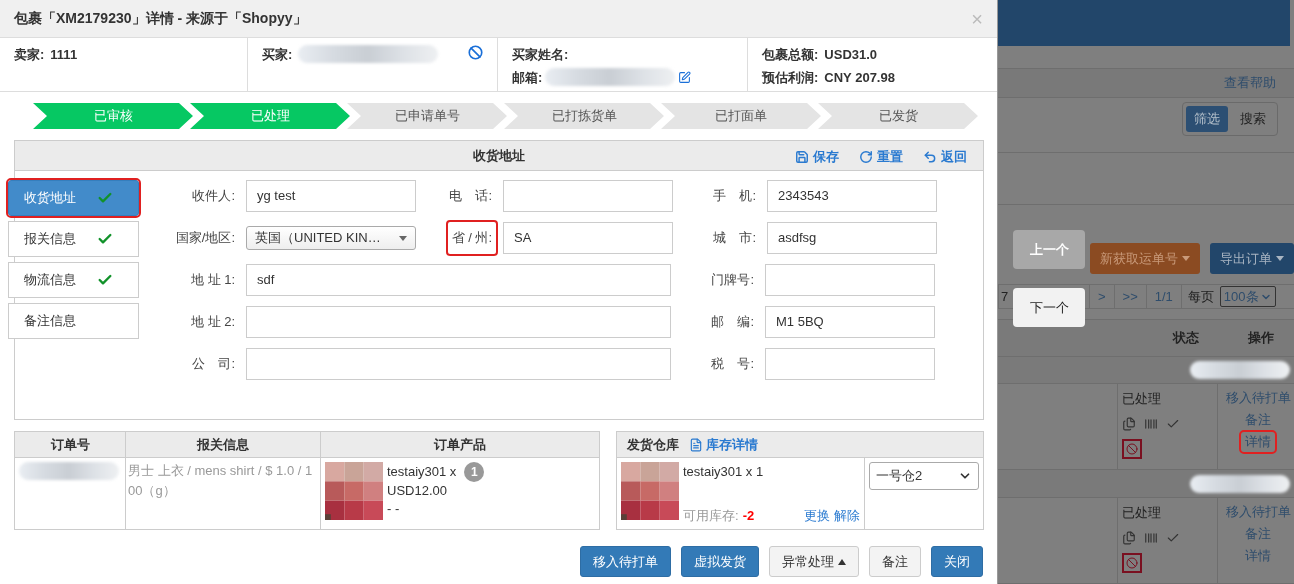 The image size is (1294, 584). Describe the element at coordinates (73, 280) in the screenshot. I see `side-tab: 物流信息` at that location.